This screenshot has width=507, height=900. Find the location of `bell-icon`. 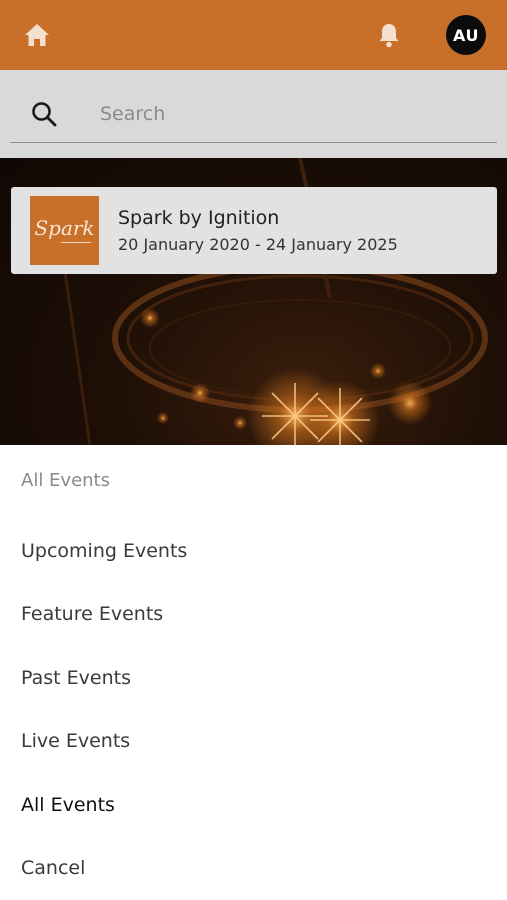

bell-icon is located at coordinates (389, 35).